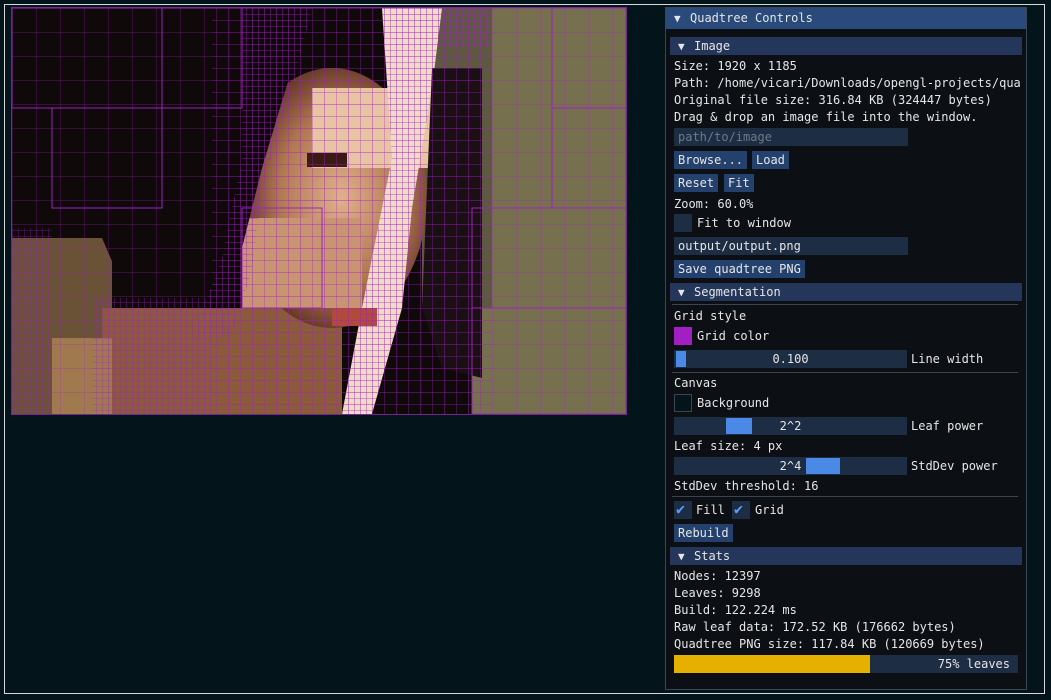 The height and width of the screenshot is (700, 1051). What do you see at coordinates (739, 269) in the screenshot?
I see `save-quadtree-png-button: Save quadtree PNG` at bounding box center [739, 269].